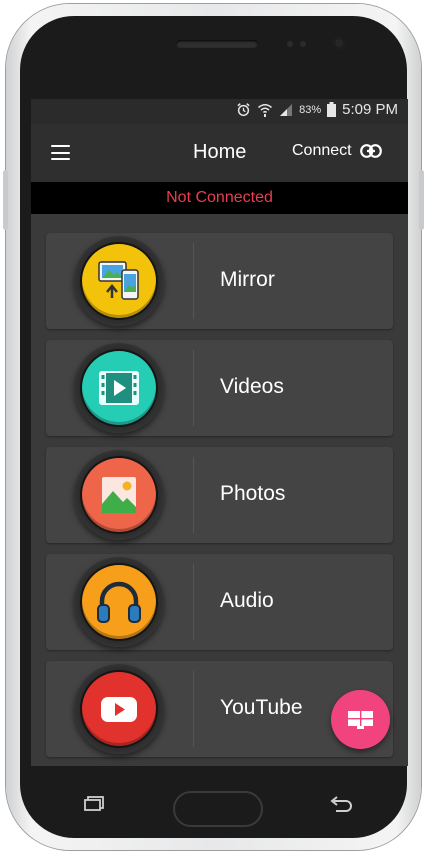 The height and width of the screenshot is (853, 427). What do you see at coordinates (219, 198) in the screenshot?
I see `connection-status-banner: Not Connected` at bounding box center [219, 198].